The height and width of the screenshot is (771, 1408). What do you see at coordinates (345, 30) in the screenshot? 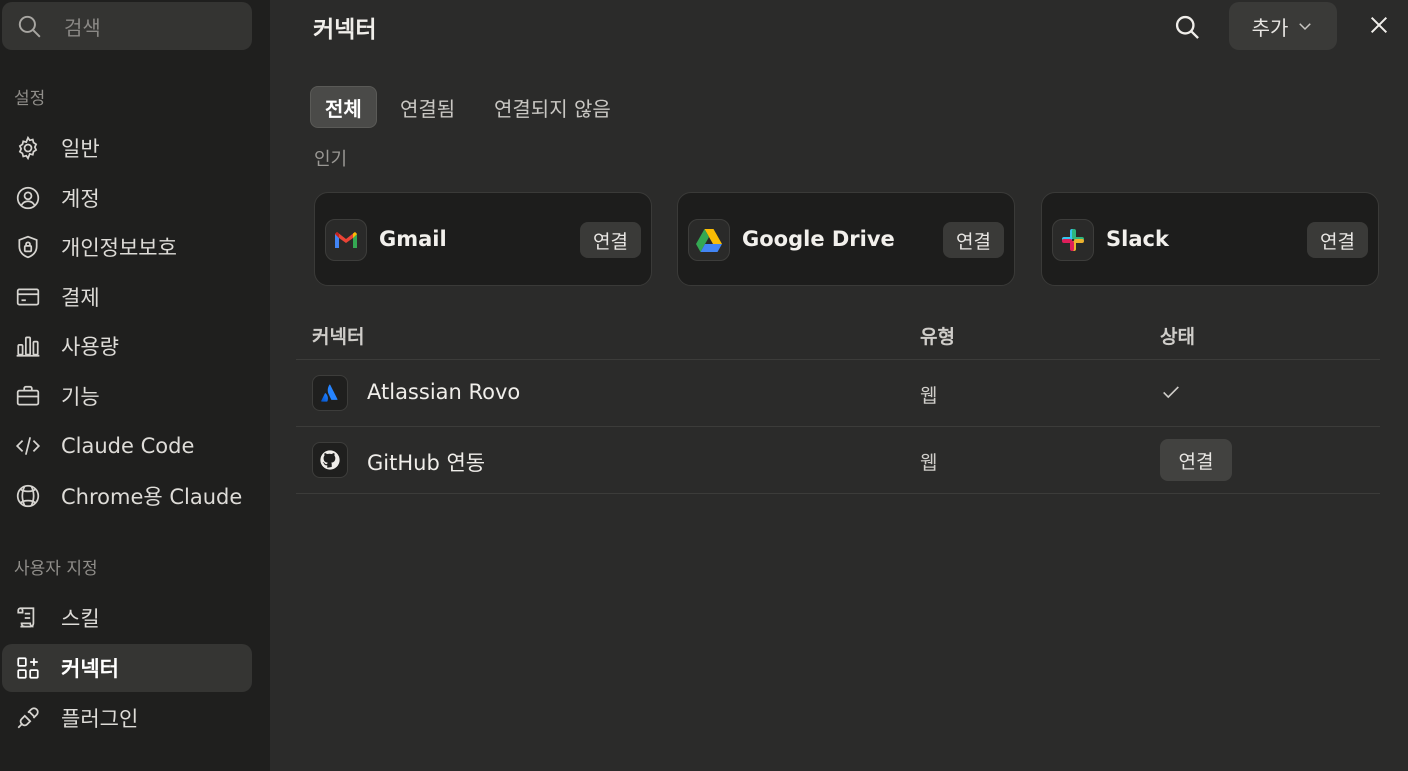
I see `page-title: 커넥터` at bounding box center [345, 30].